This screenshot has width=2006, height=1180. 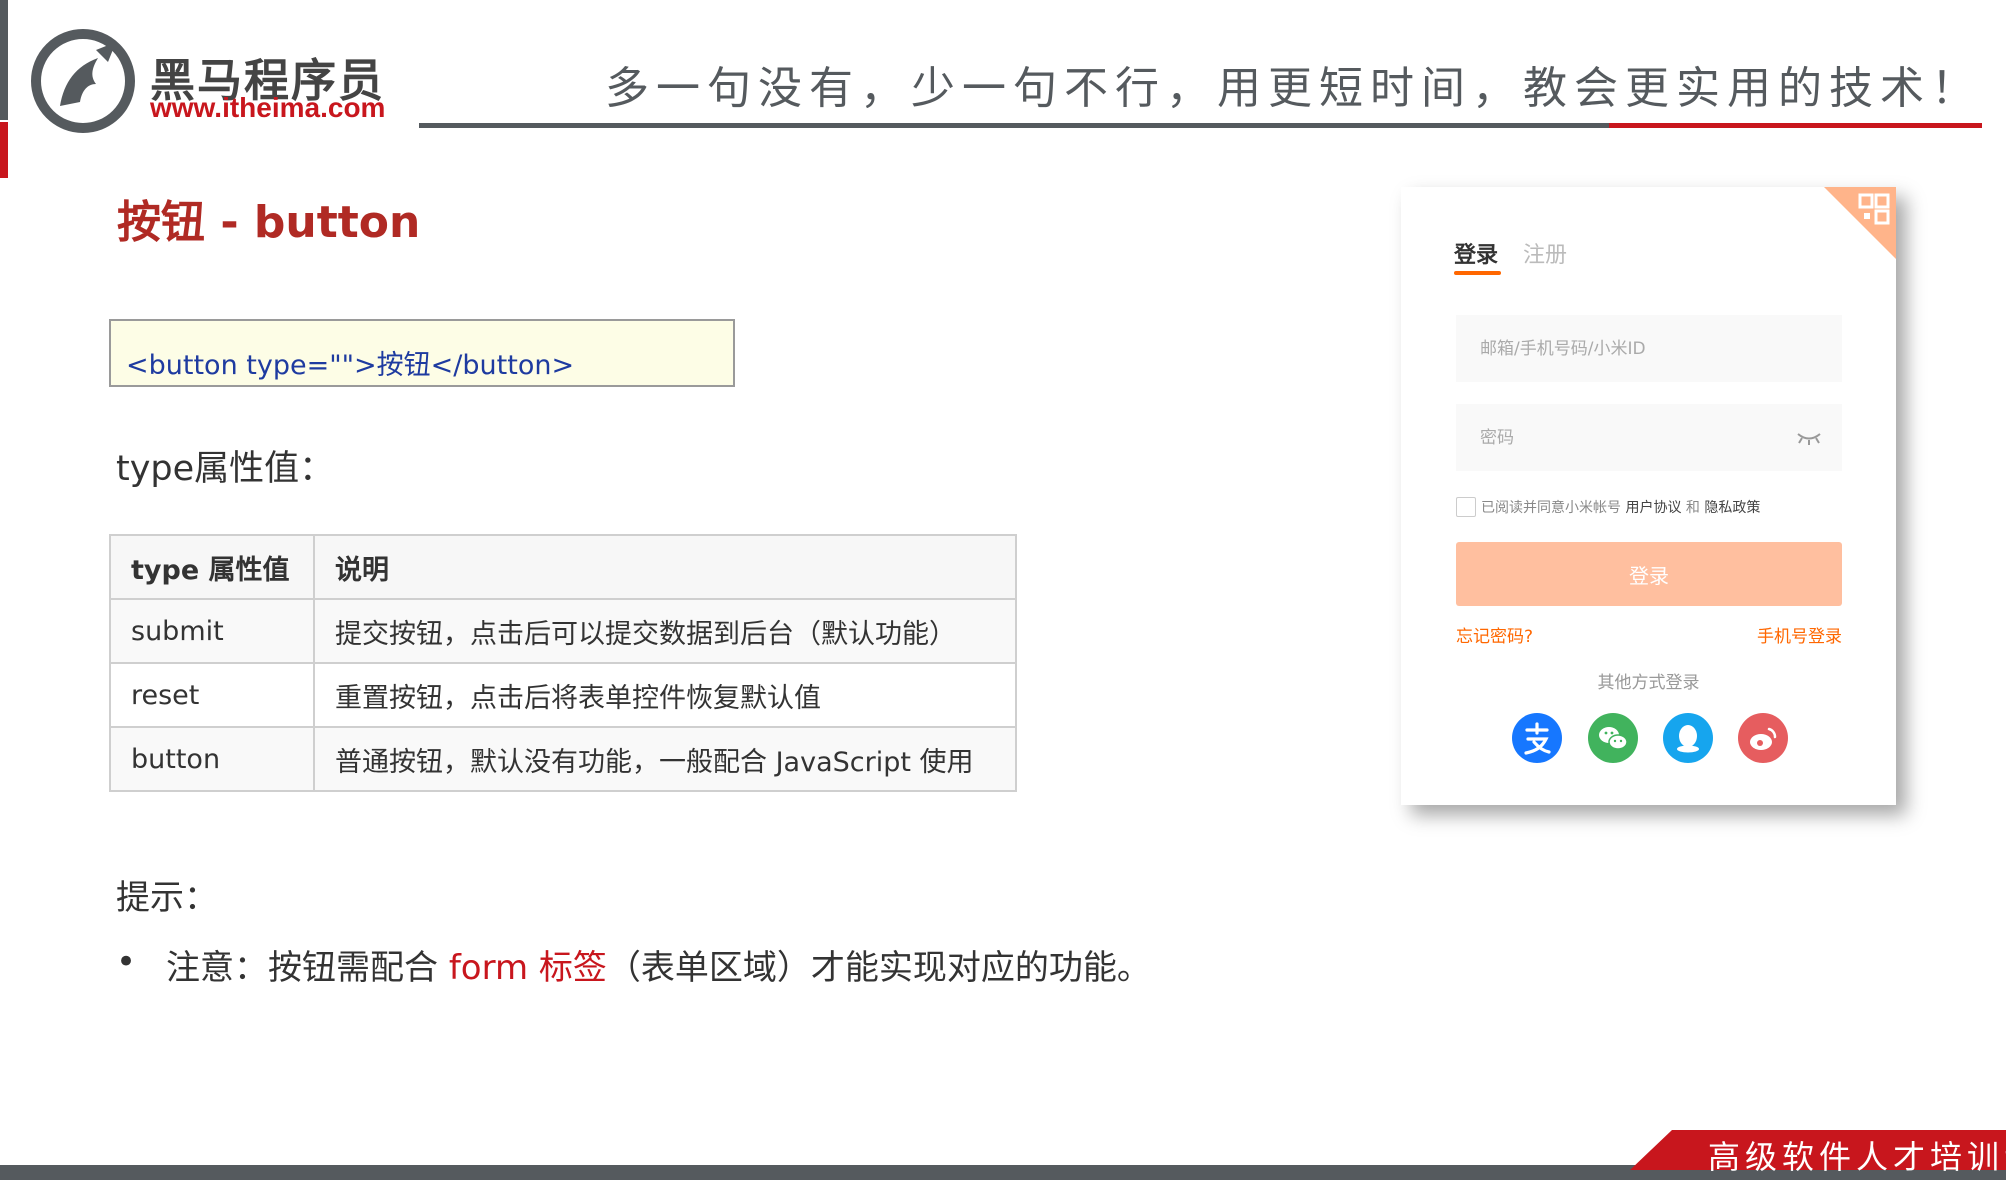 I want to click on code-inner-text: 按钮, so click(x=403, y=365).